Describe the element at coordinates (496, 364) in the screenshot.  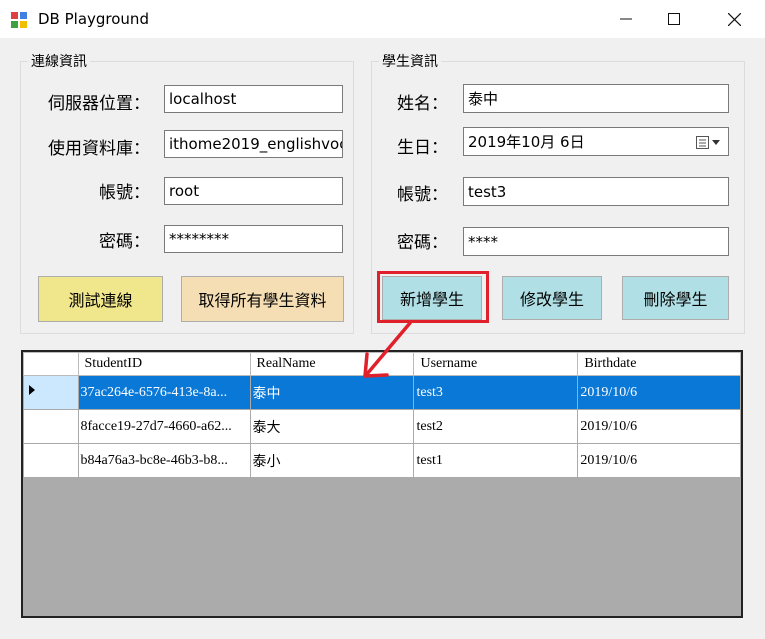
I see `column-header-username: Username` at that location.